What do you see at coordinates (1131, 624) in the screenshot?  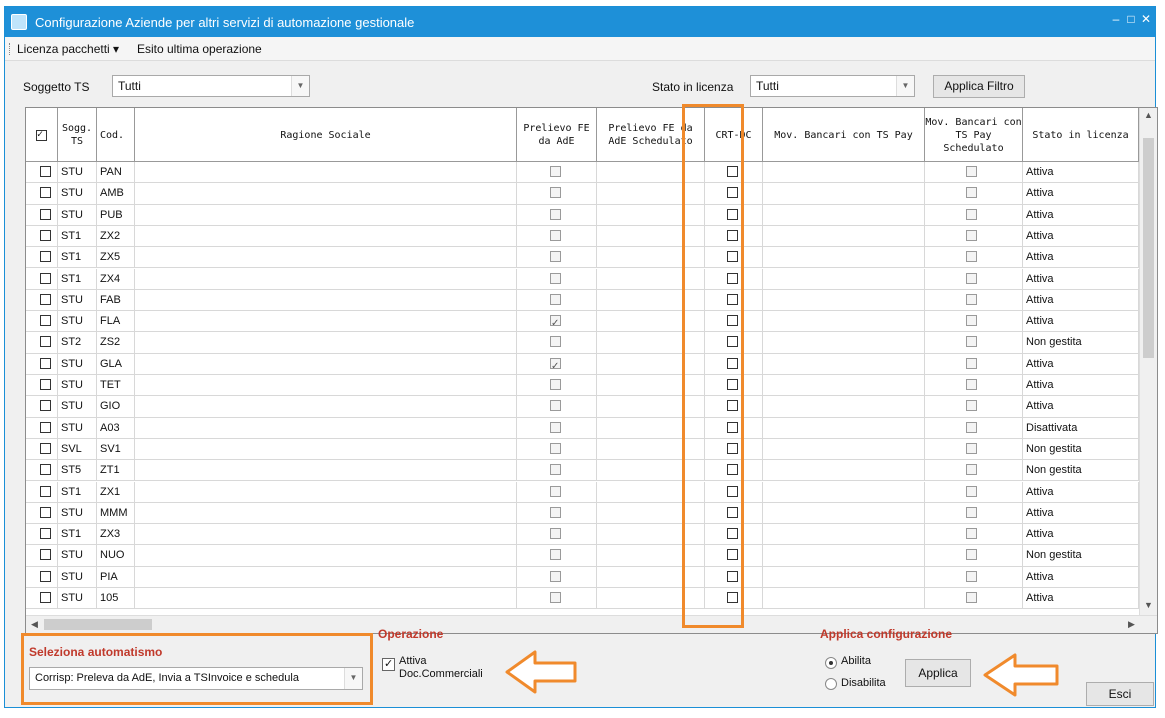 I see `scroll-right-icon: ▶` at bounding box center [1131, 624].